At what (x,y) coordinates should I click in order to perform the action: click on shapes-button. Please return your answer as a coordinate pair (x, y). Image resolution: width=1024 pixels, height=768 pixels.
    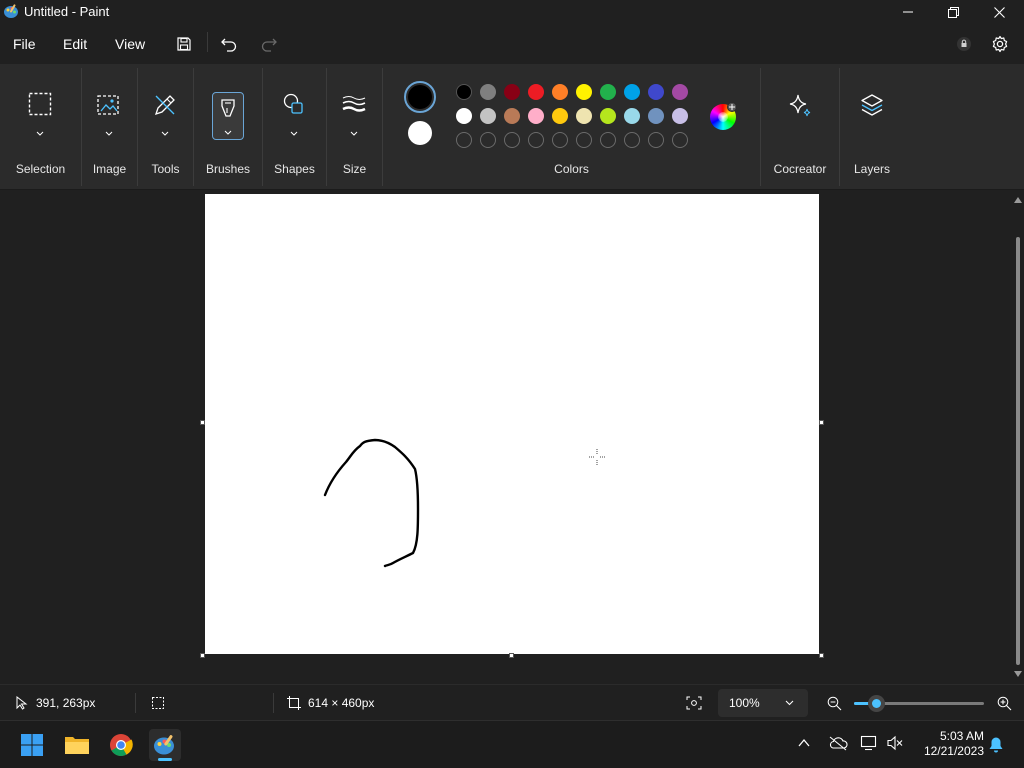
    Looking at the image, I should click on (294, 116).